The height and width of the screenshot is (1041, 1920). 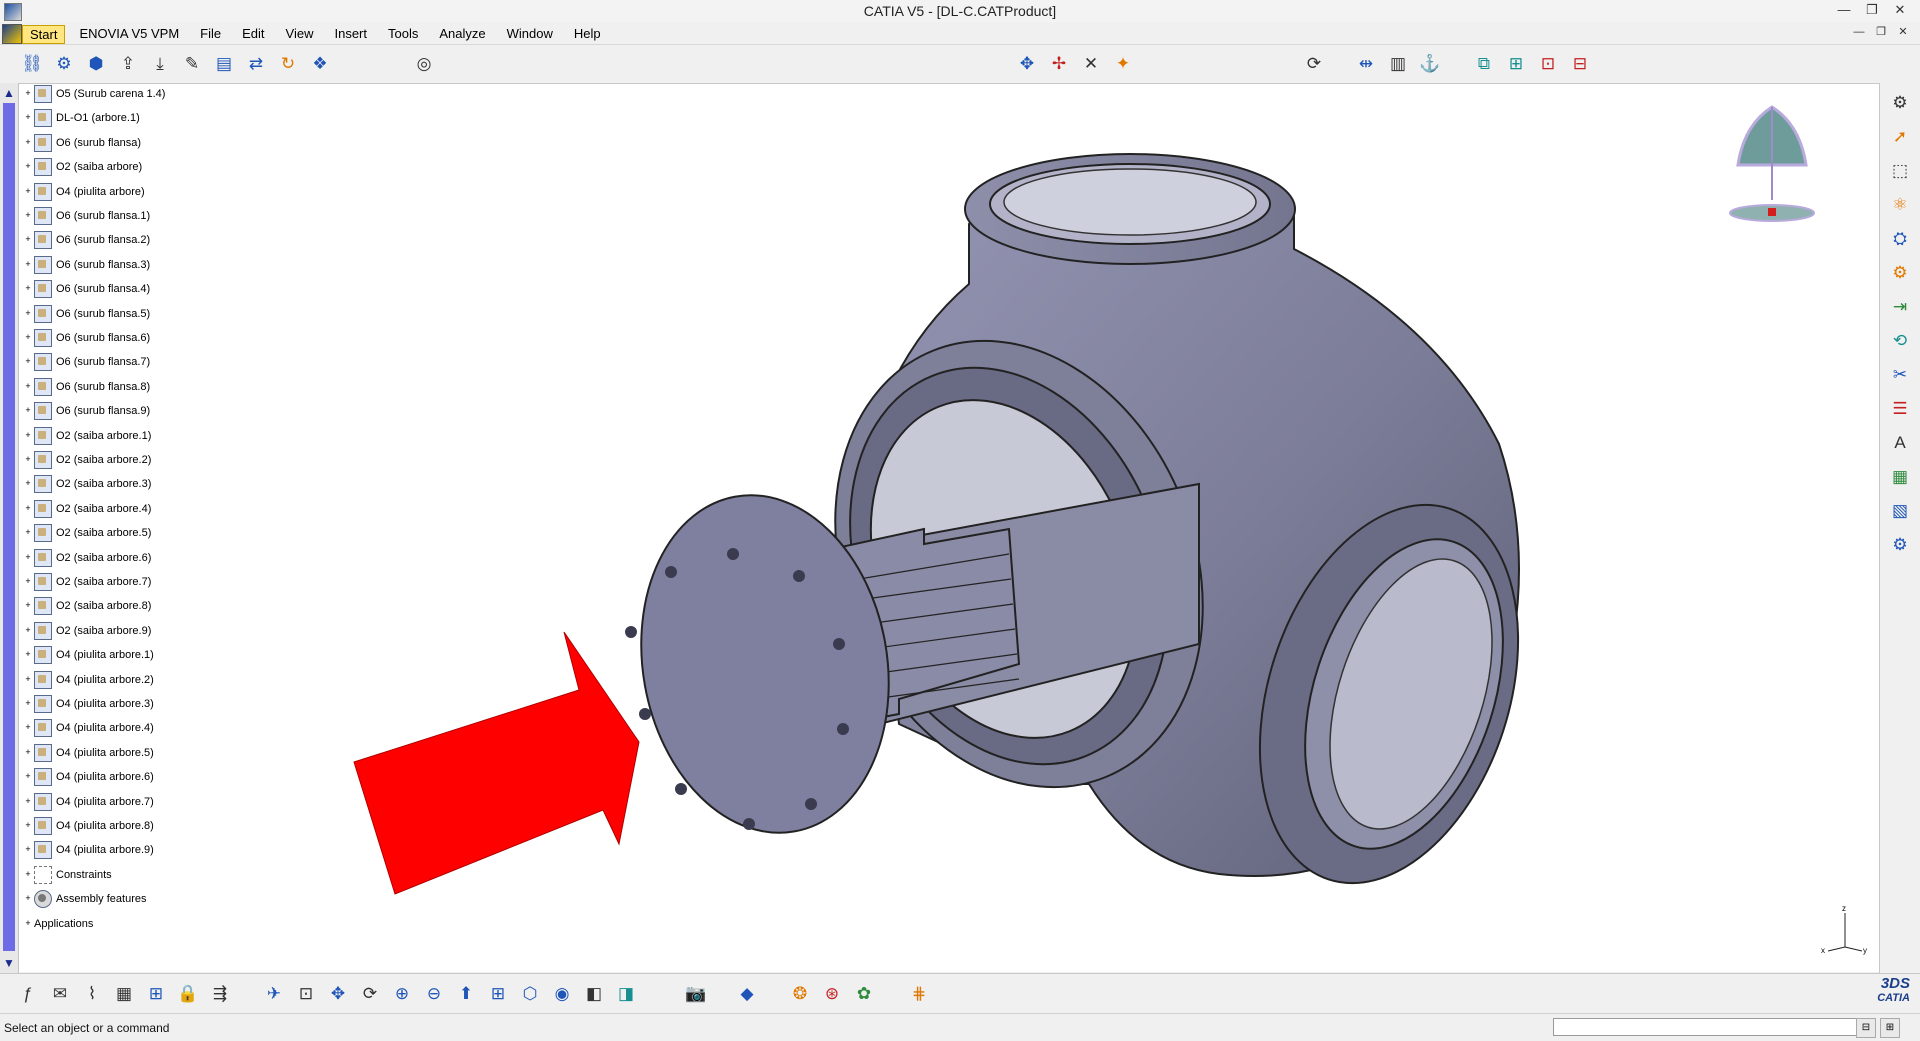 I want to click on tree-node: + O2 (saiba arbore.1), so click(x=87, y=436).